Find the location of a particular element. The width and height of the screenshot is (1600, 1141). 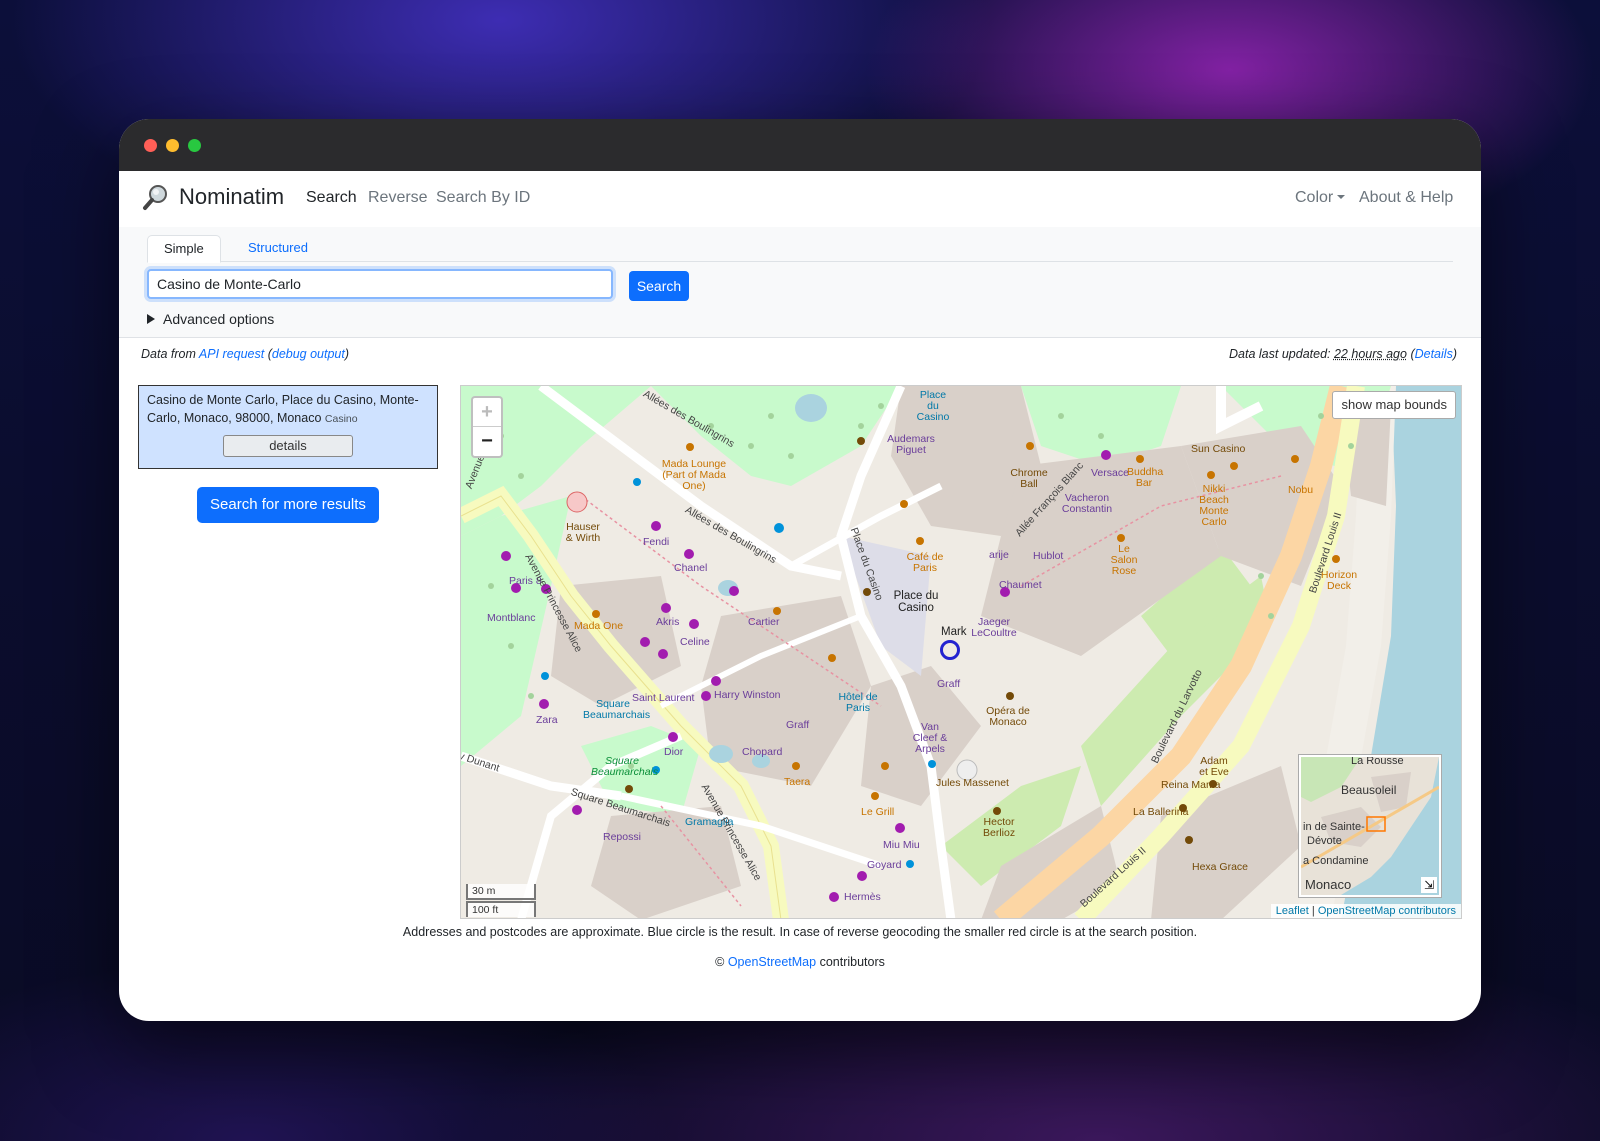

openstreetmap-link: OpenStreetMap is located at coordinates (772, 962).